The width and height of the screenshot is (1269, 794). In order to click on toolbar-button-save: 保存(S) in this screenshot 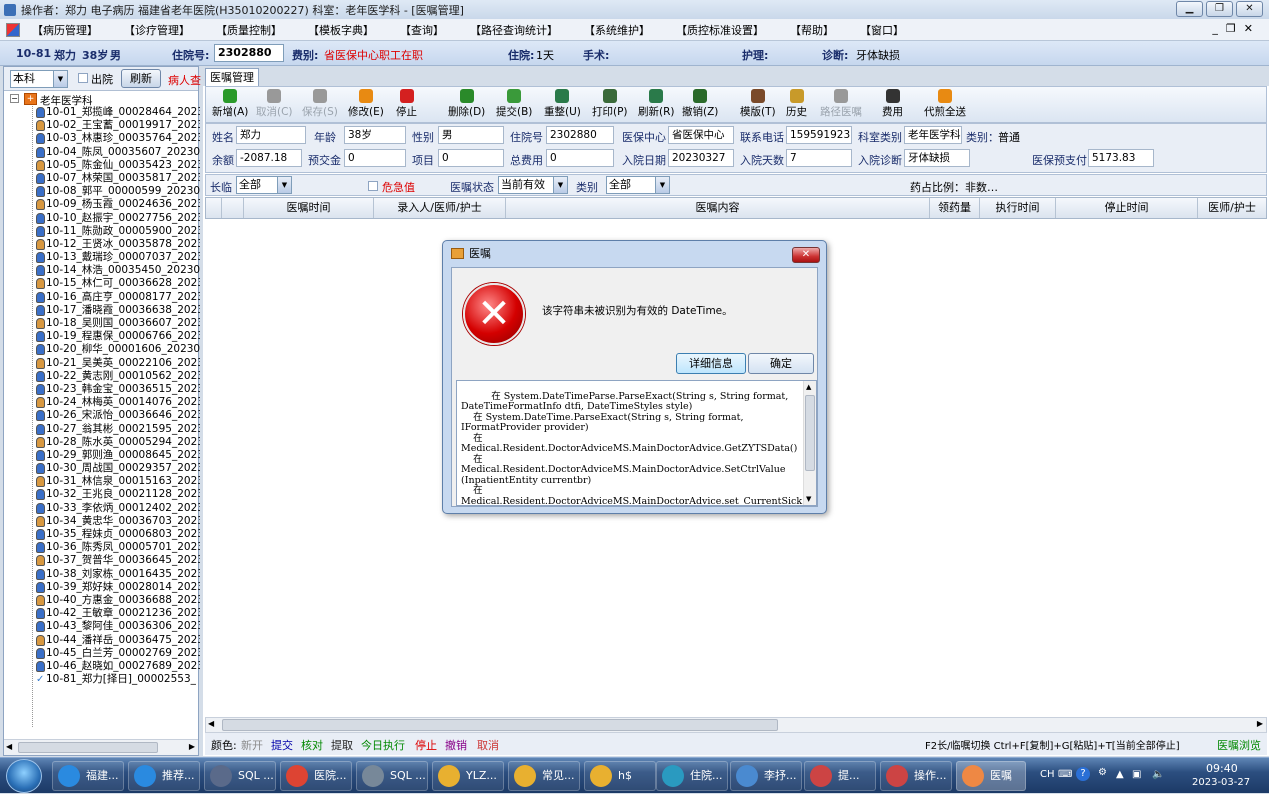, I will do `click(320, 104)`.